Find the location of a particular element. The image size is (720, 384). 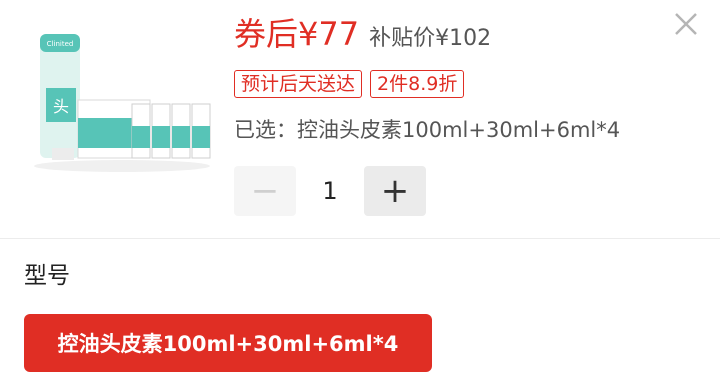

decrease-button: − is located at coordinates (265, 191).